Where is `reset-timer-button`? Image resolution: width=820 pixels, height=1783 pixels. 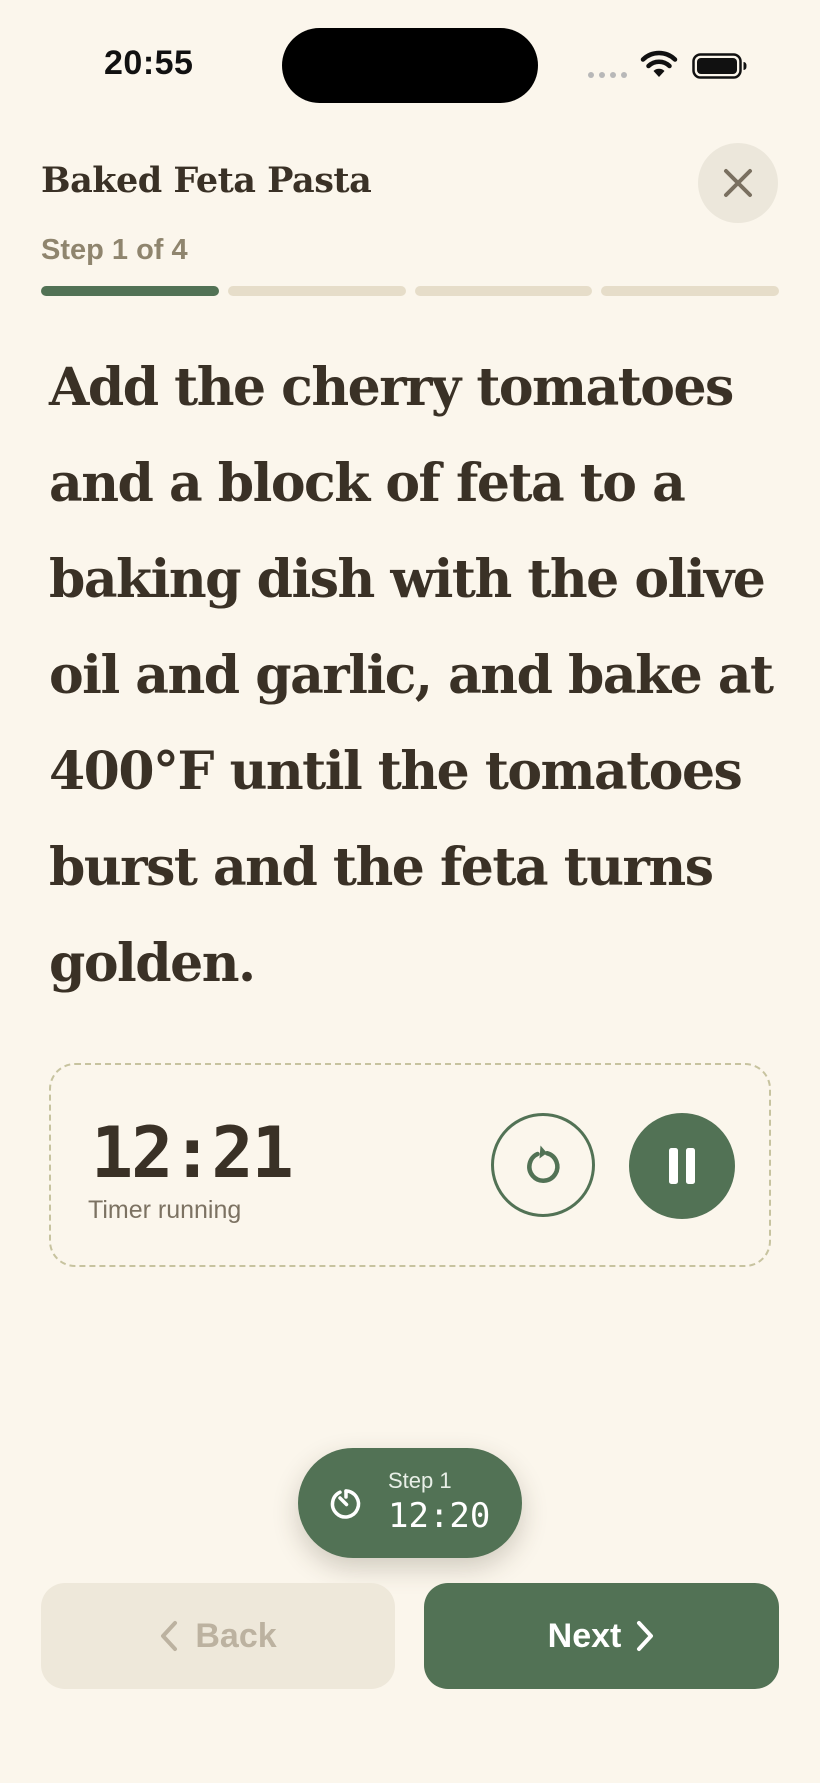 reset-timer-button is located at coordinates (543, 1165).